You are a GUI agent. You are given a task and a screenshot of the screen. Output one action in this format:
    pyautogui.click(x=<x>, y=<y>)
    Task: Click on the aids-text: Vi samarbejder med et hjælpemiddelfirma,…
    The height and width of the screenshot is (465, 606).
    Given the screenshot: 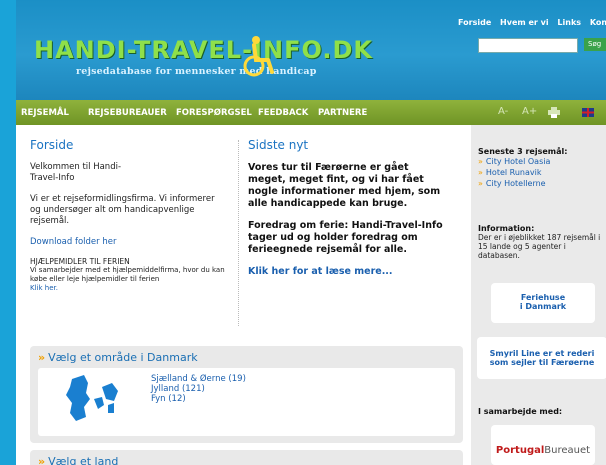 What is the action you would take?
    pyautogui.click(x=127, y=274)
    